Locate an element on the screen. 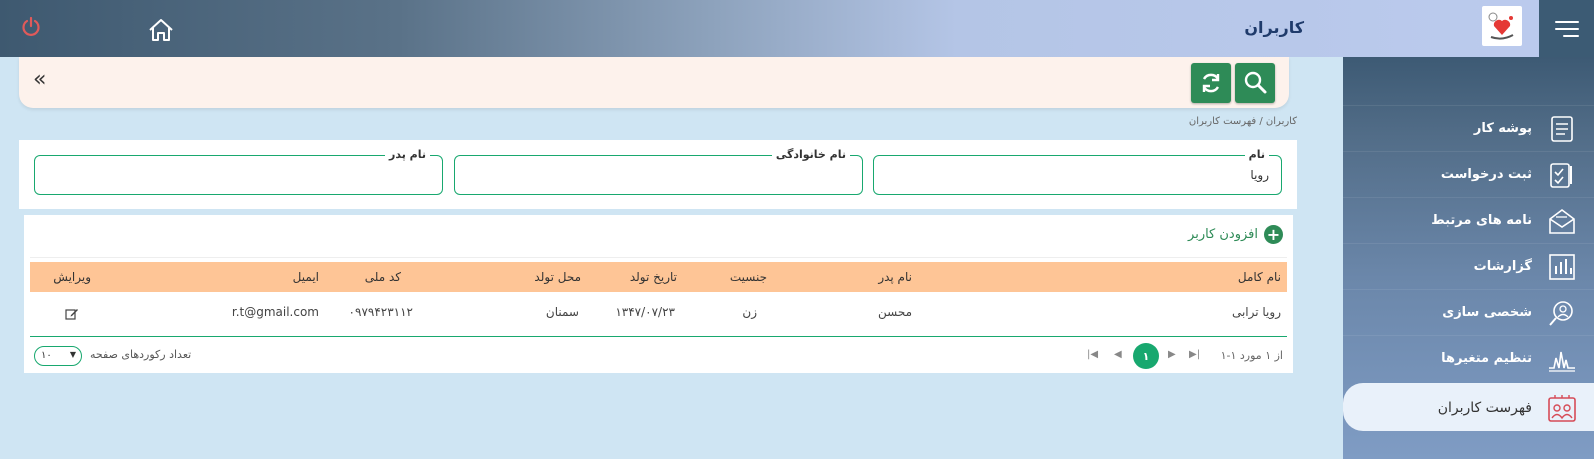  menu-button is located at coordinates (1566, 28).